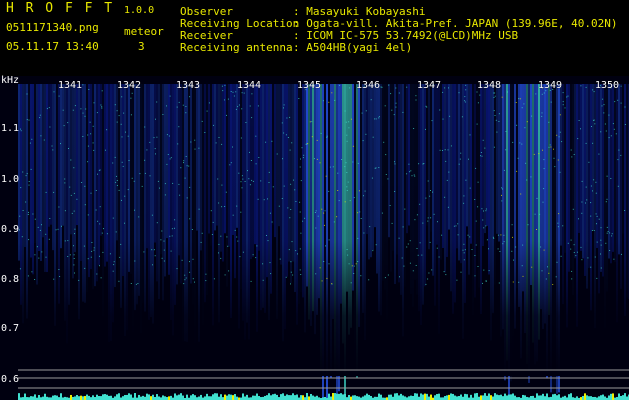  What do you see at coordinates (368, 85) in the screenshot?
I see `minute-label-1346: 1346` at bounding box center [368, 85].